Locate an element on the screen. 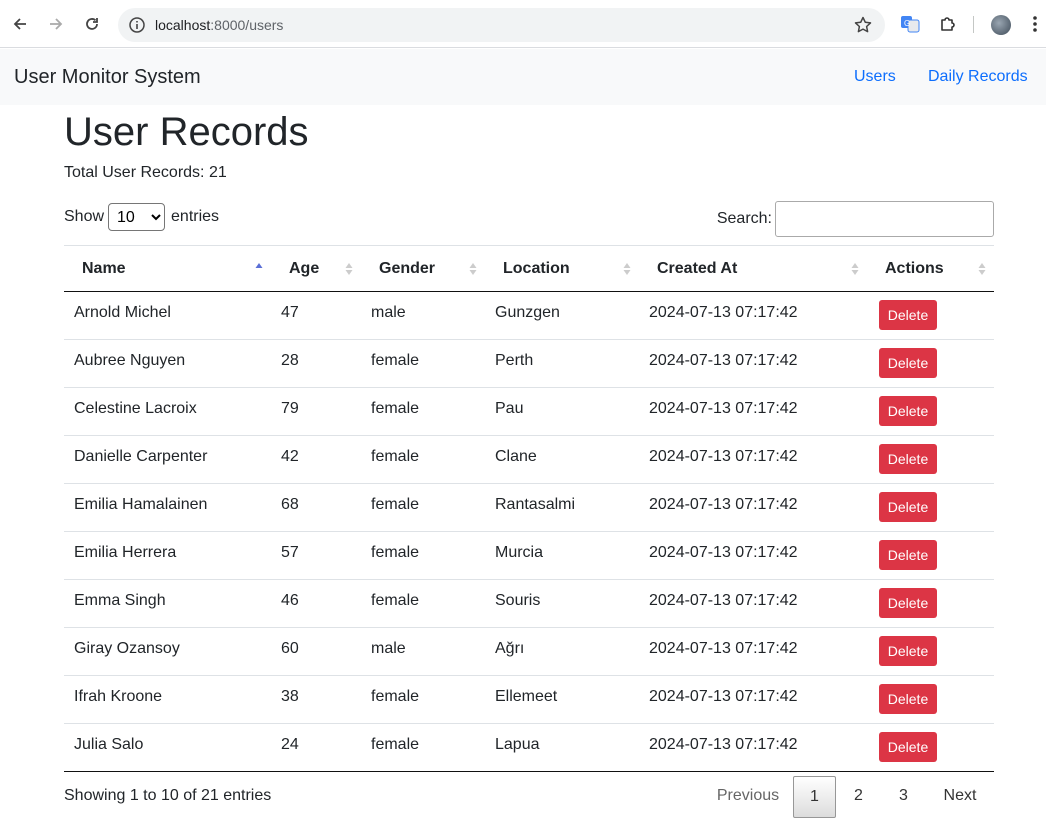  browser-menu-icon is located at coordinates (1035, 24).